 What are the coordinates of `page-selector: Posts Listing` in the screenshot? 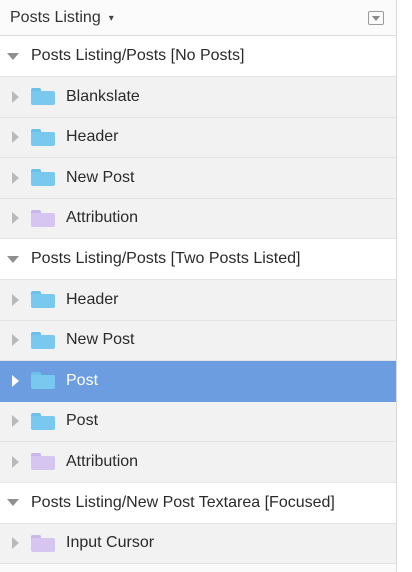 It's located at (55, 18).